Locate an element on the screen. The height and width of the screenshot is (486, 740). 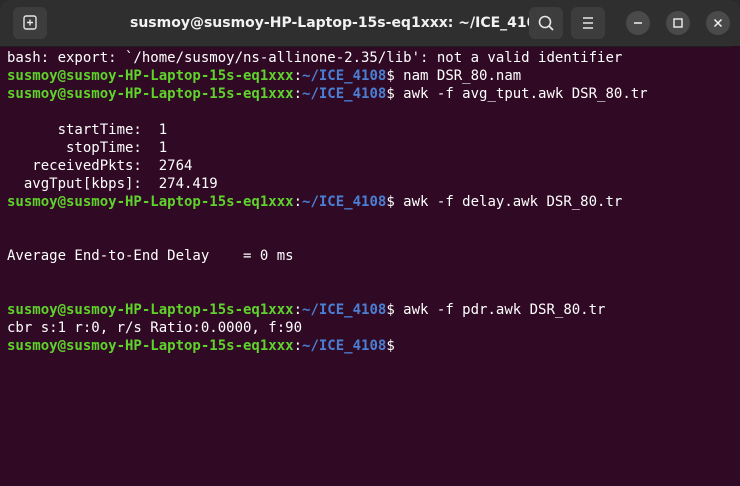
maximize-icon is located at coordinates (678, 23).